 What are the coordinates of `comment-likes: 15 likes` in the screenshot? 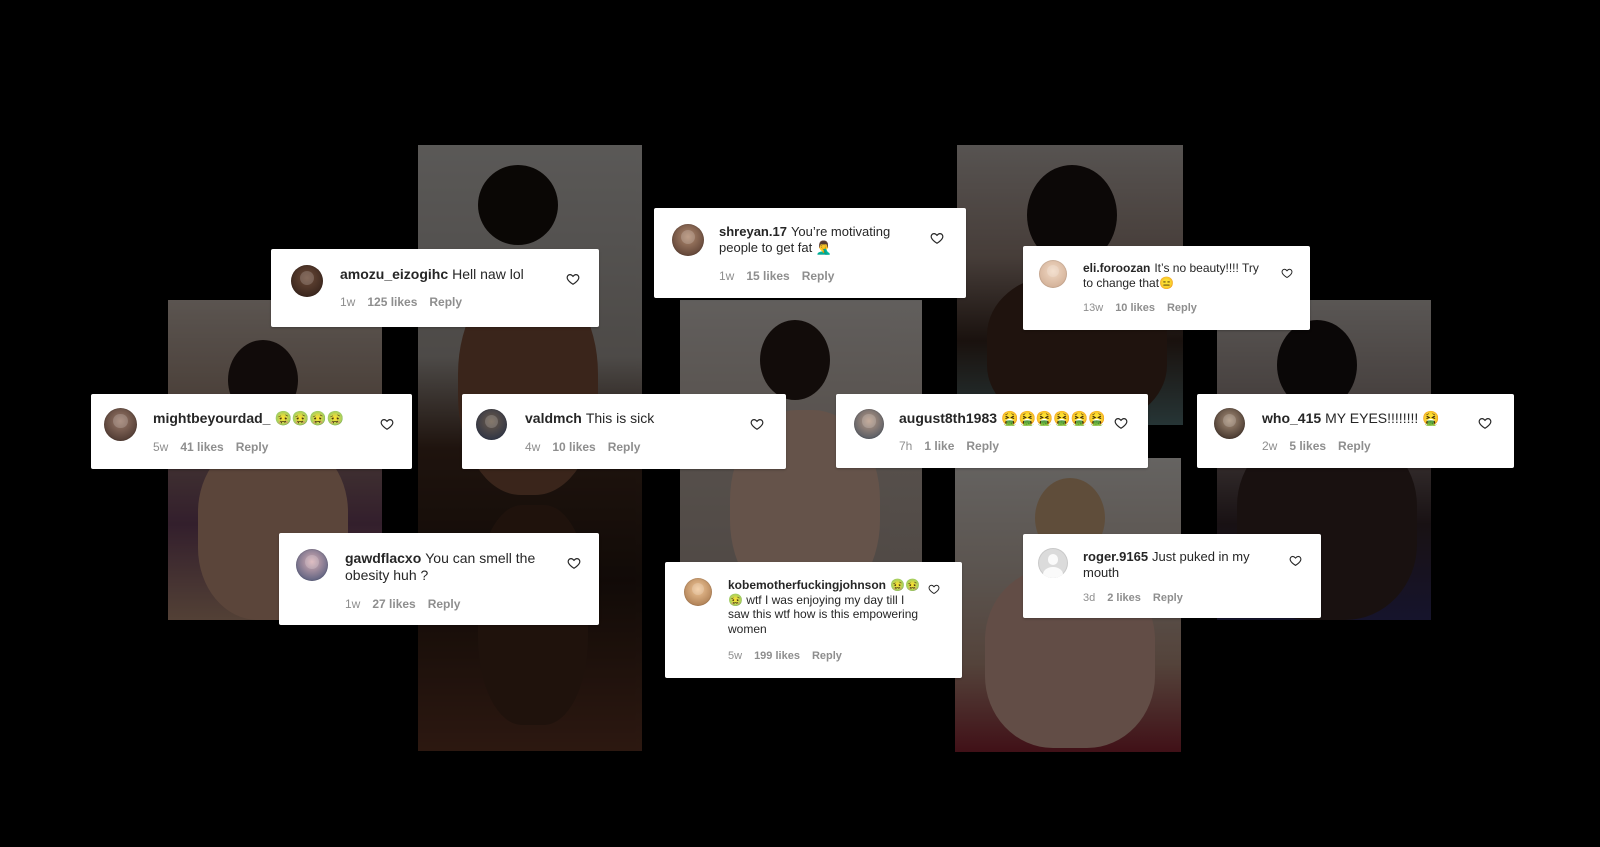 It's located at (767, 276).